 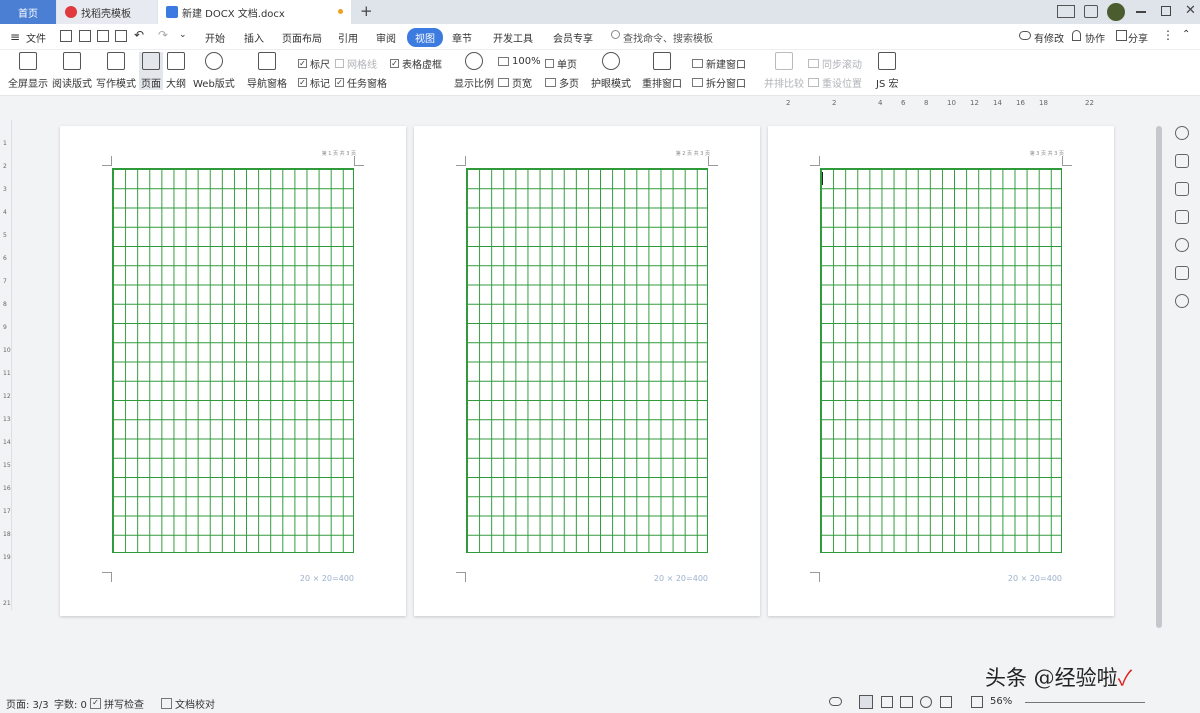 What do you see at coordinates (1141, 12) in the screenshot?
I see `minimize-icon` at bounding box center [1141, 12].